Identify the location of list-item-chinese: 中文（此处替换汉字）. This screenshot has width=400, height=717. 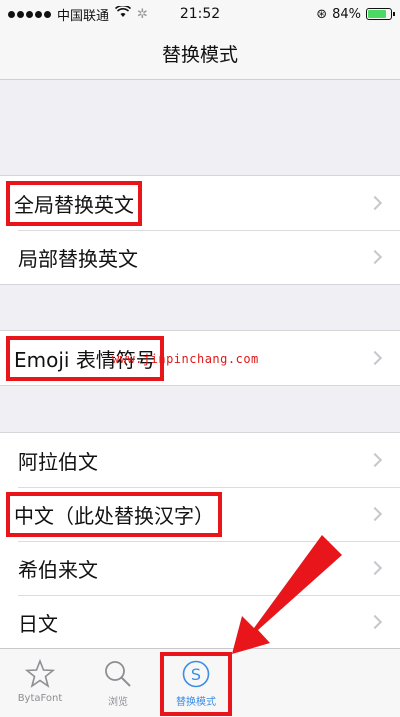
(200, 514).